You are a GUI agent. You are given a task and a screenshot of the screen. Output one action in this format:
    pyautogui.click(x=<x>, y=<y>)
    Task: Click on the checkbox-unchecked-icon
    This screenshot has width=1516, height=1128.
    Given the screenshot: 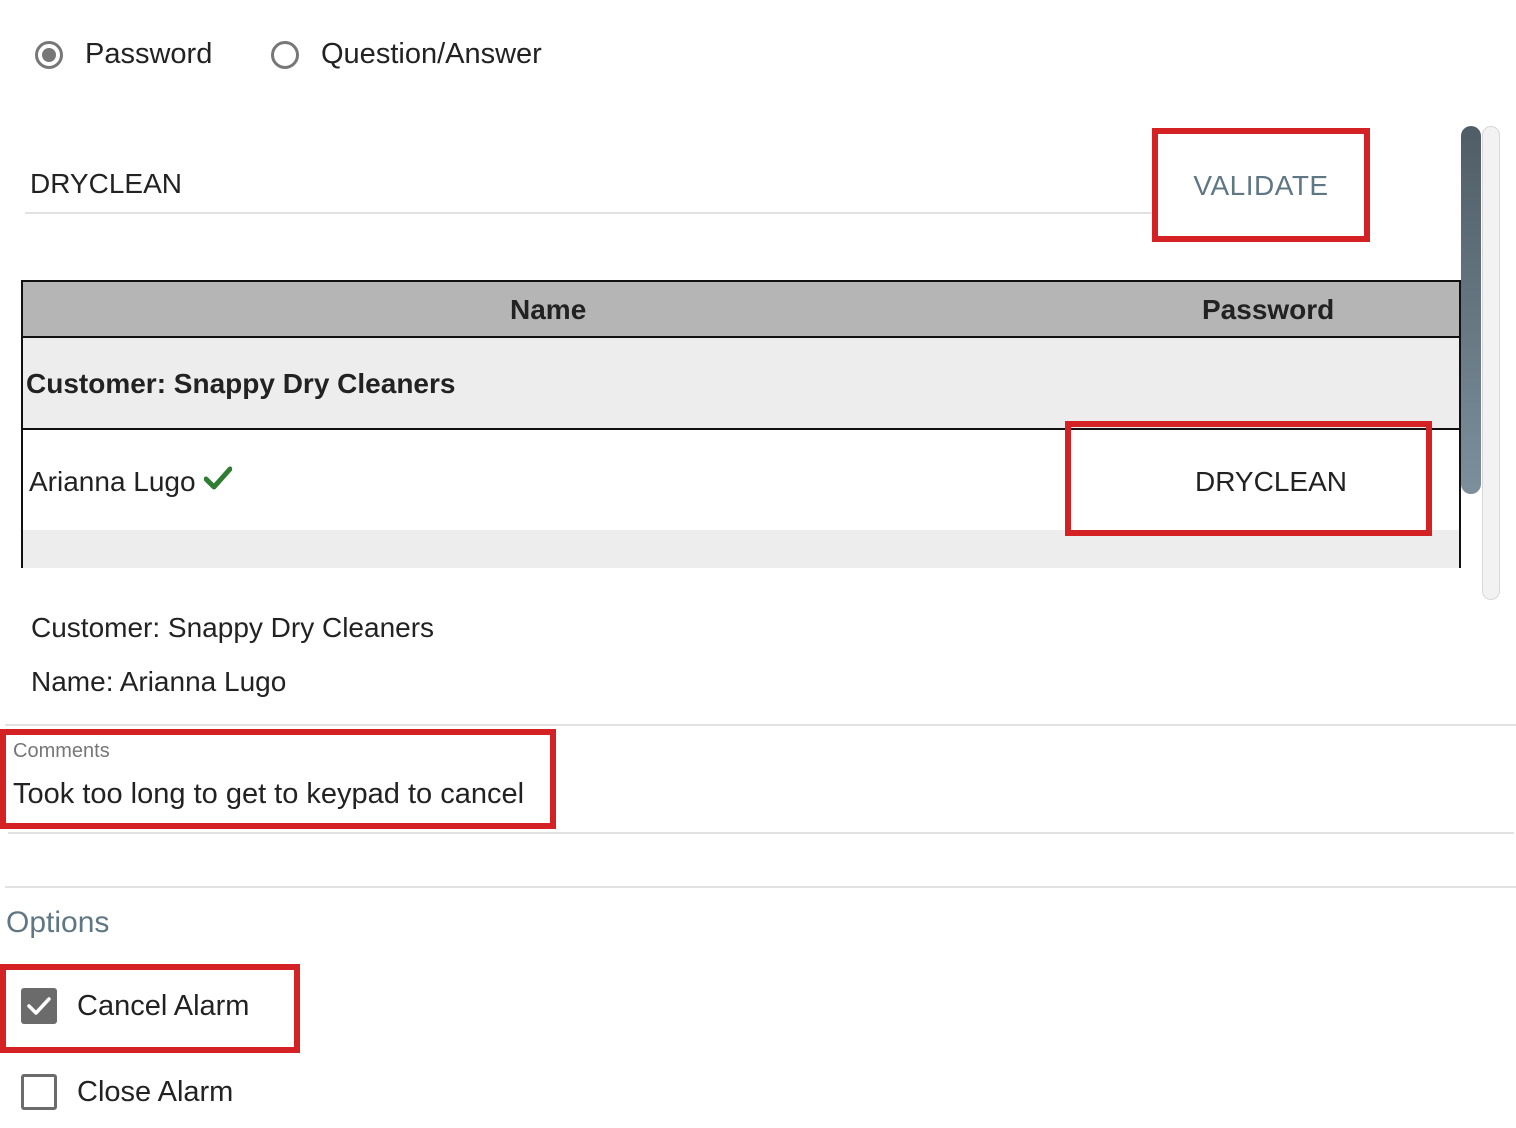 What is the action you would take?
    pyautogui.click(x=39, y=1092)
    